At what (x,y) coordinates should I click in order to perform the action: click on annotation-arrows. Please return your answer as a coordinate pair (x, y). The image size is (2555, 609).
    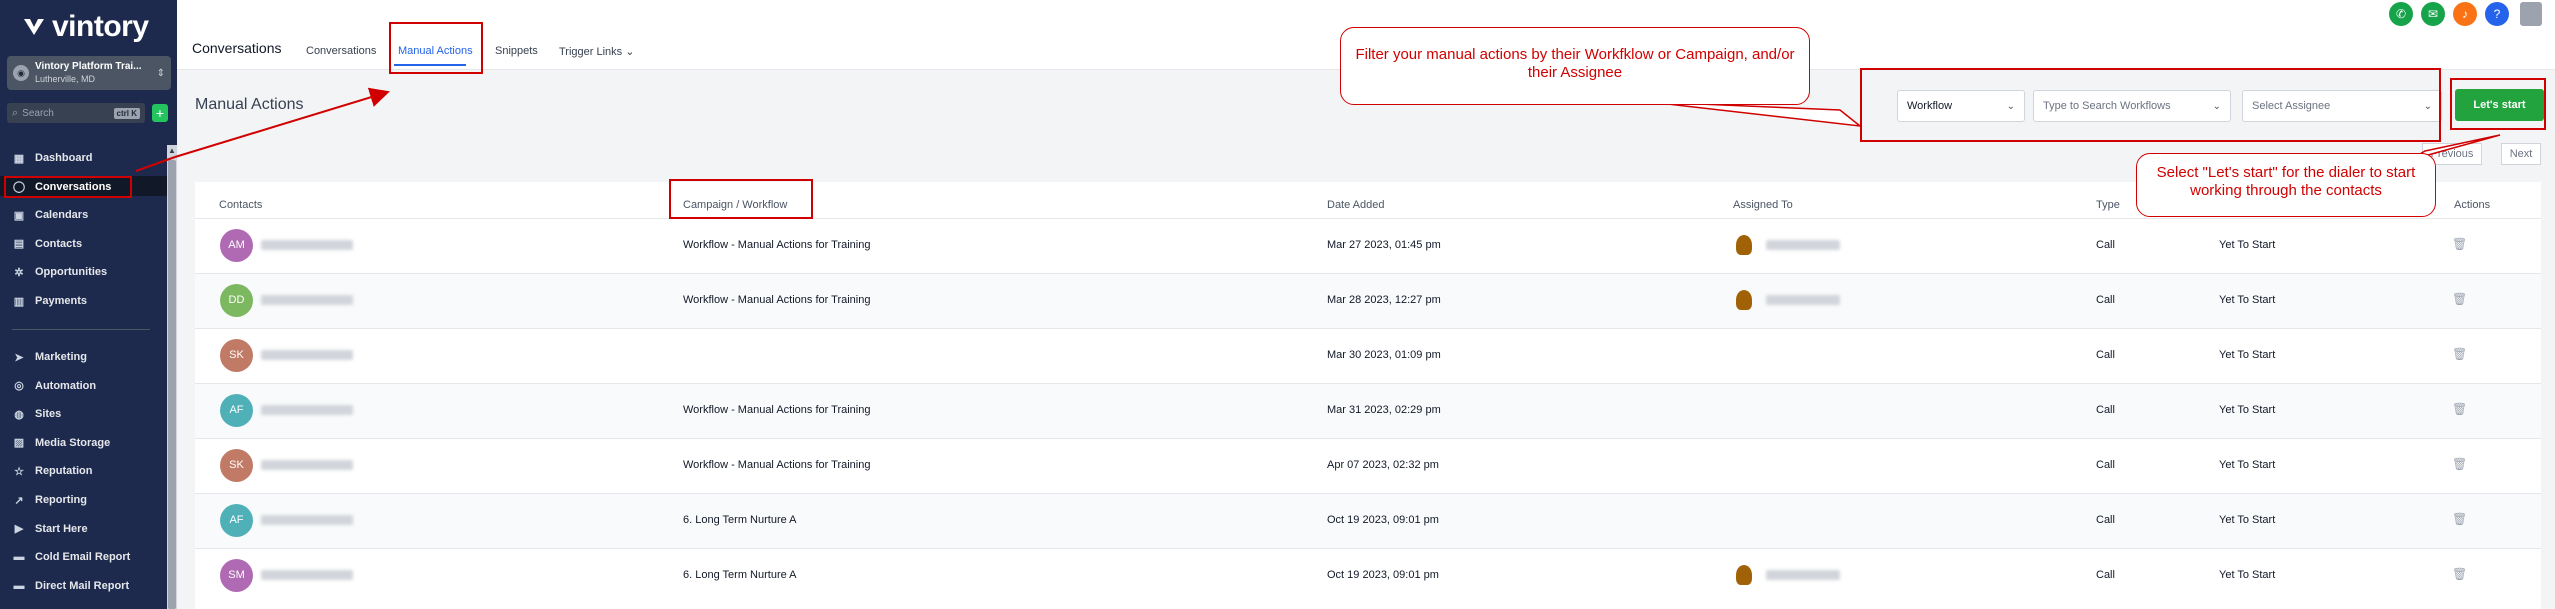
    Looking at the image, I should click on (1318, 129).